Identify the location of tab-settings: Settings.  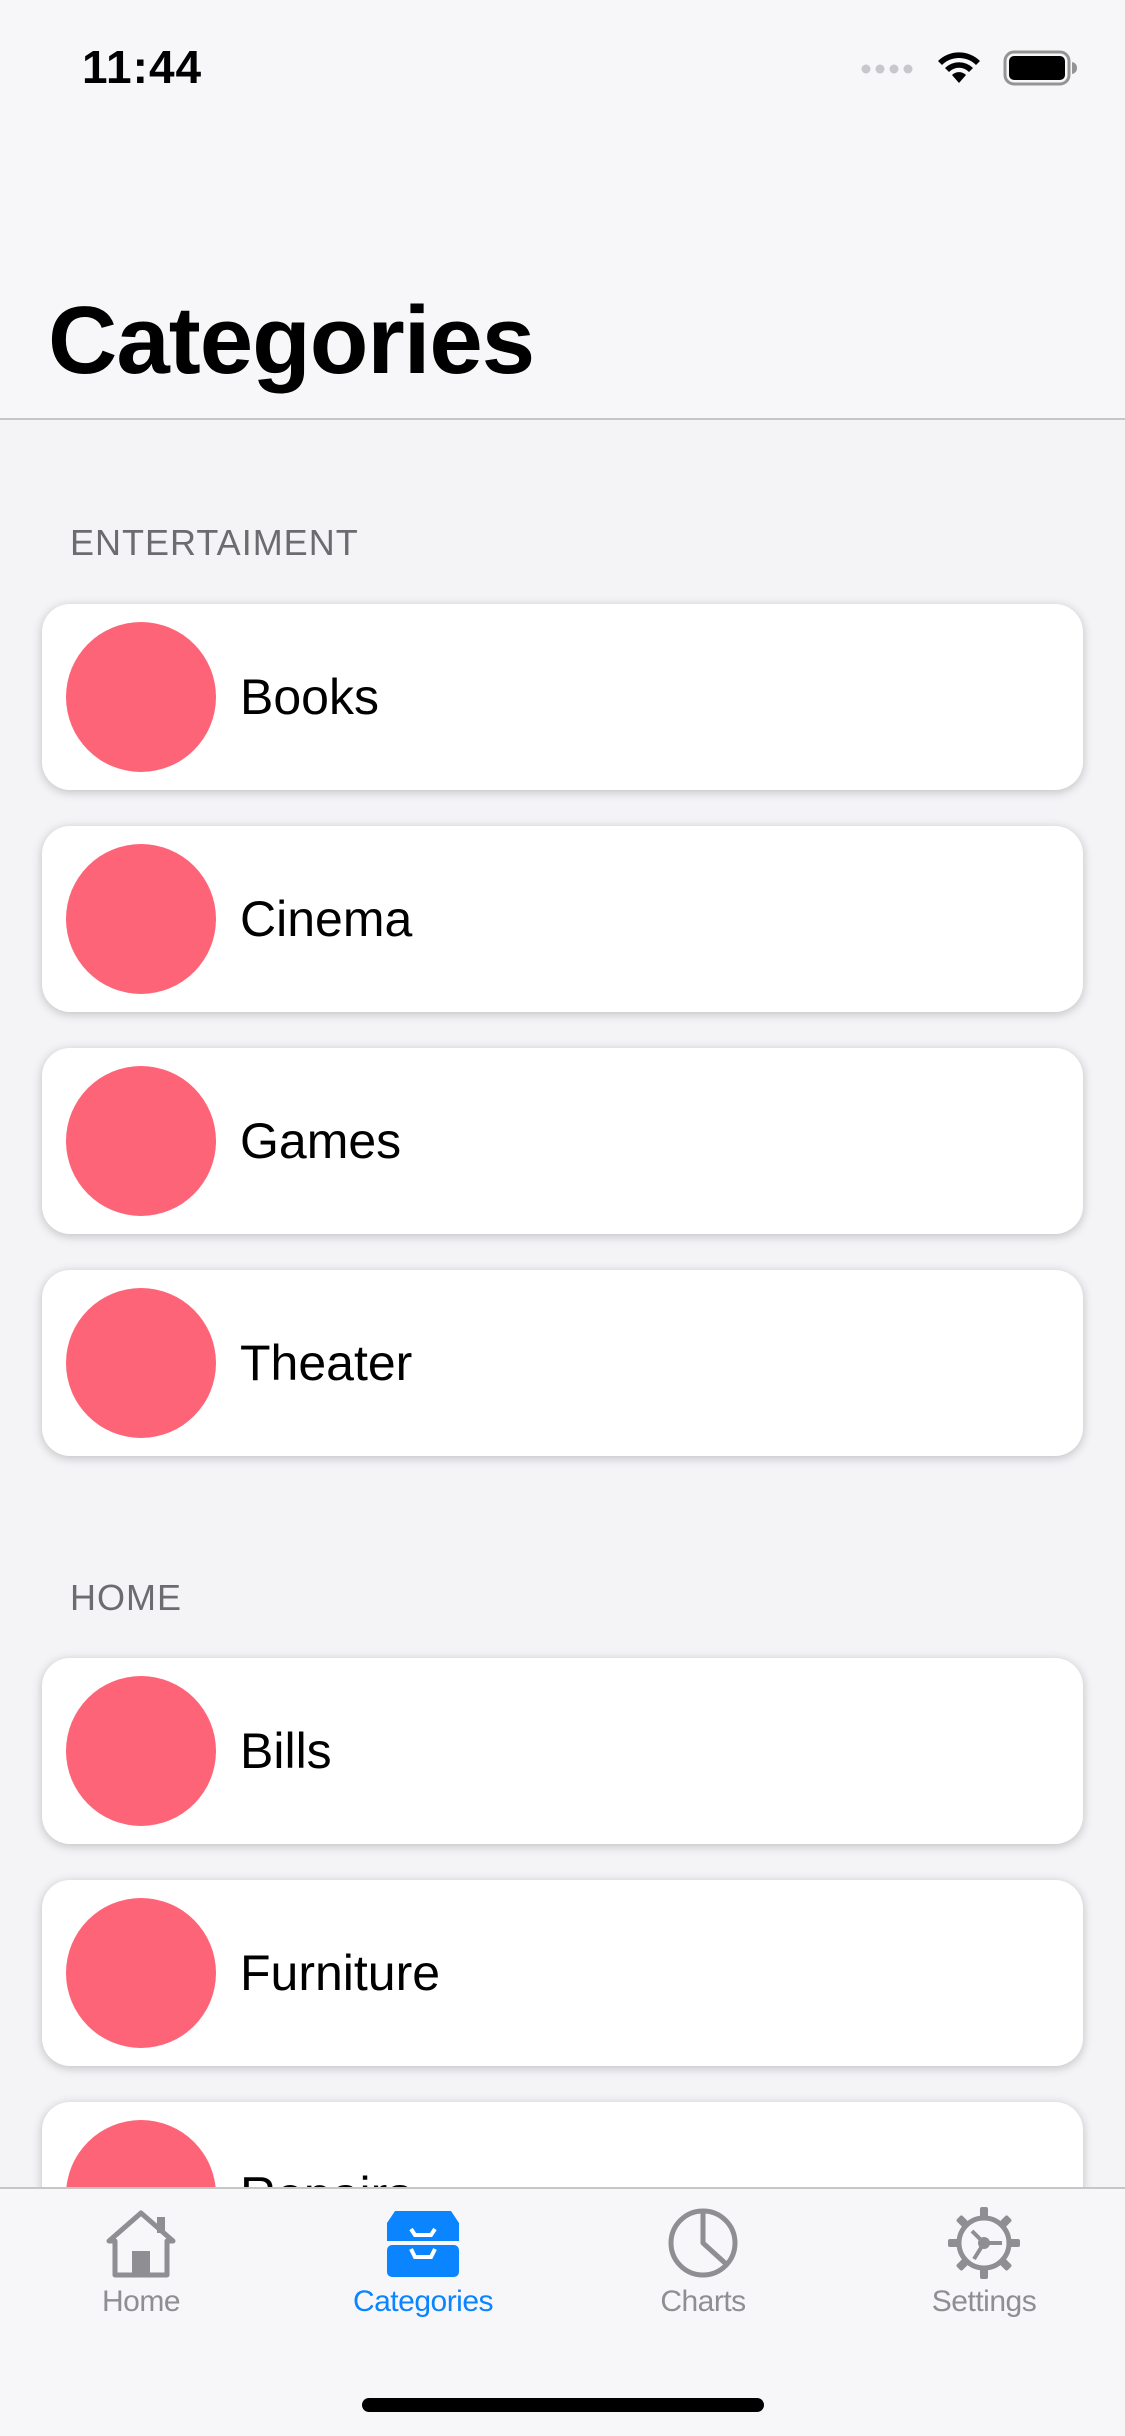
(984, 2277).